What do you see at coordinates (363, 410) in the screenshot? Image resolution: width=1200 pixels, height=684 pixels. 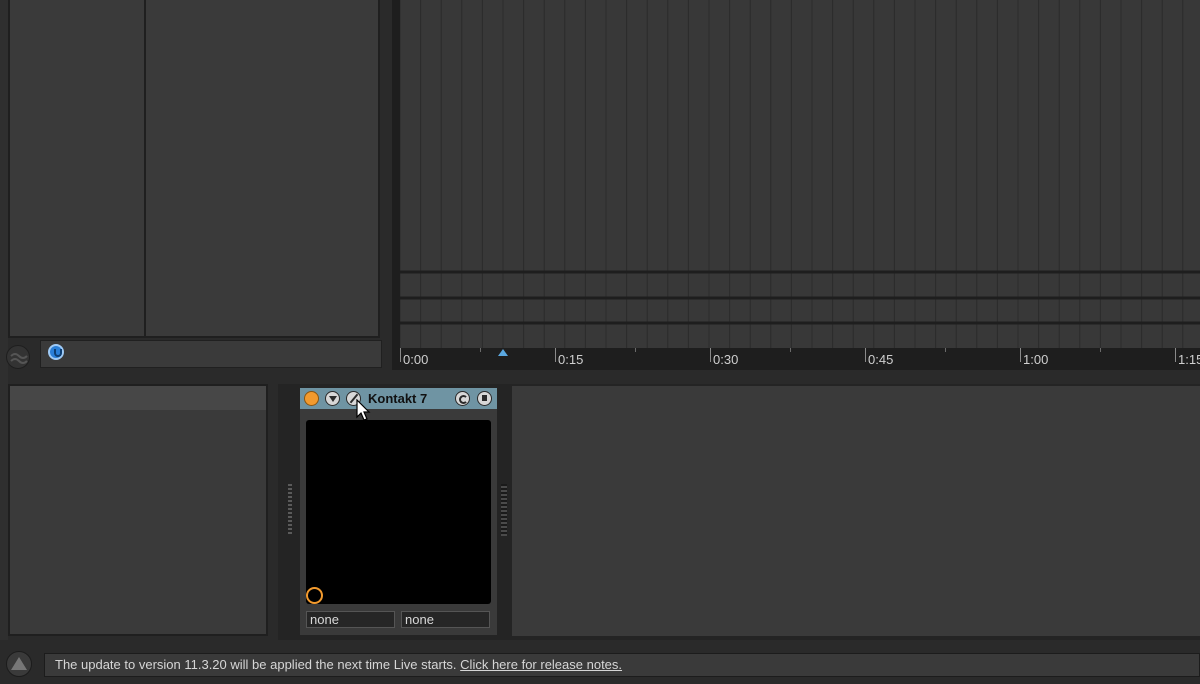 I see `mouse-cursor-icon` at bounding box center [363, 410].